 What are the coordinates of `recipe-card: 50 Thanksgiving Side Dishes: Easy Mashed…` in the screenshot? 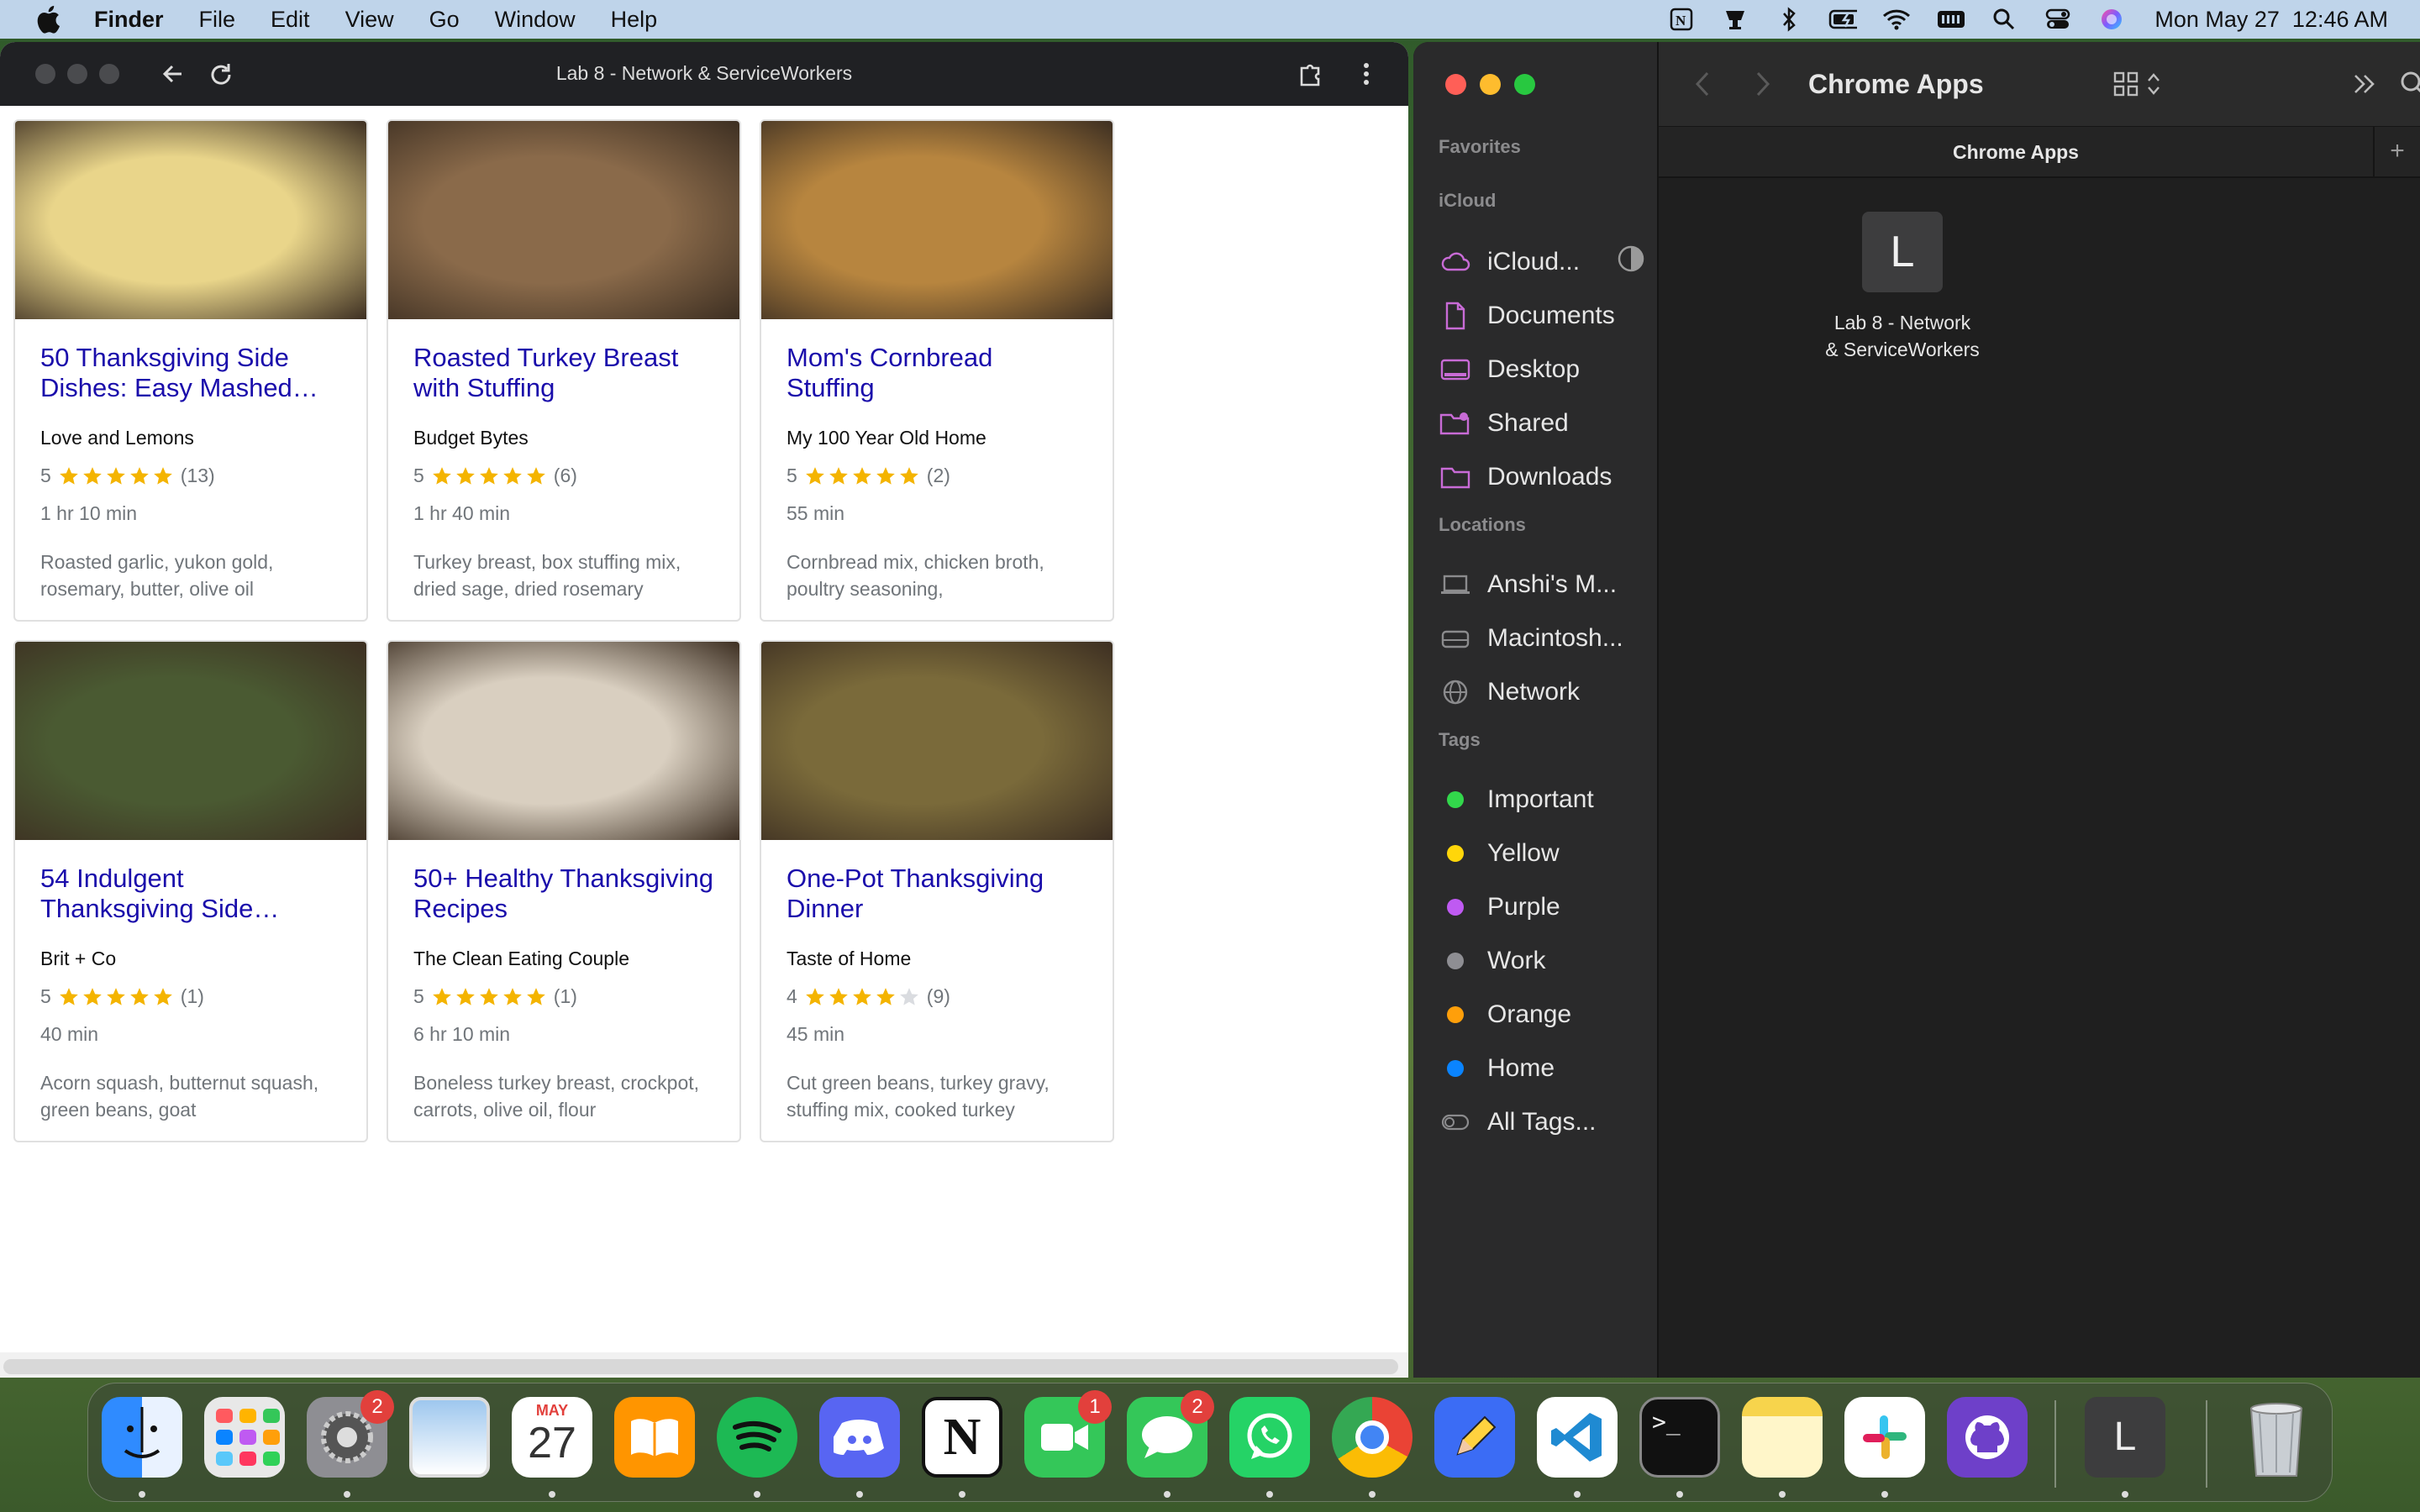 It's located at (191, 370).